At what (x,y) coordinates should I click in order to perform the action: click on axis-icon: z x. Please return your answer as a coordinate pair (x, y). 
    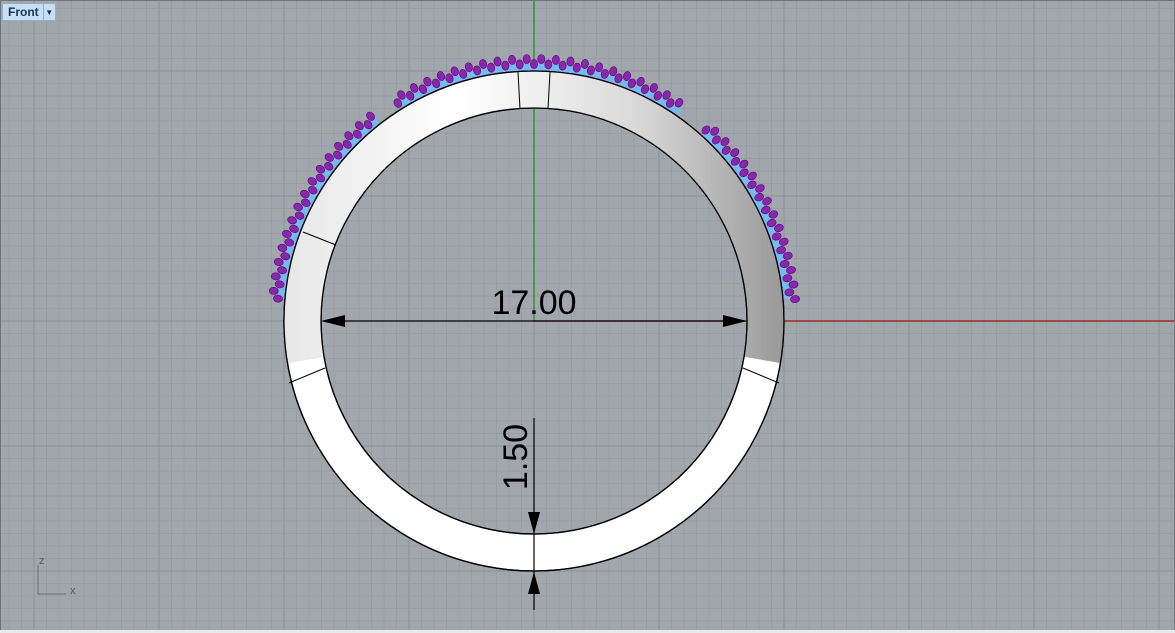
    Looking at the image, I should click on (56, 576).